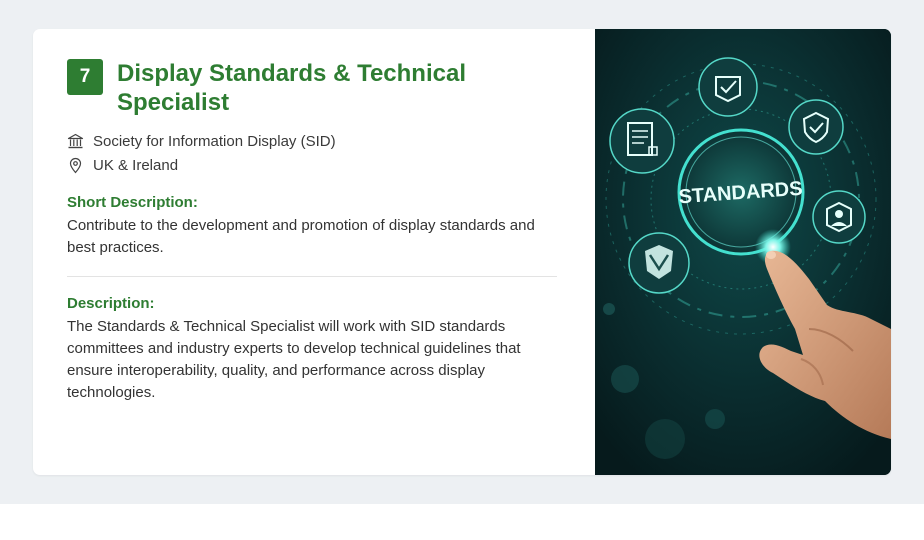  What do you see at coordinates (312, 276) in the screenshot?
I see `section-divider` at bounding box center [312, 276].